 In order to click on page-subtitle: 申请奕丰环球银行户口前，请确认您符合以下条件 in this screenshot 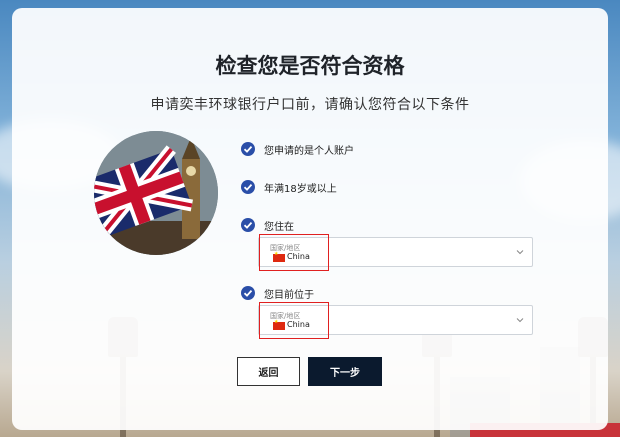, I will do `click(310, 105)`.